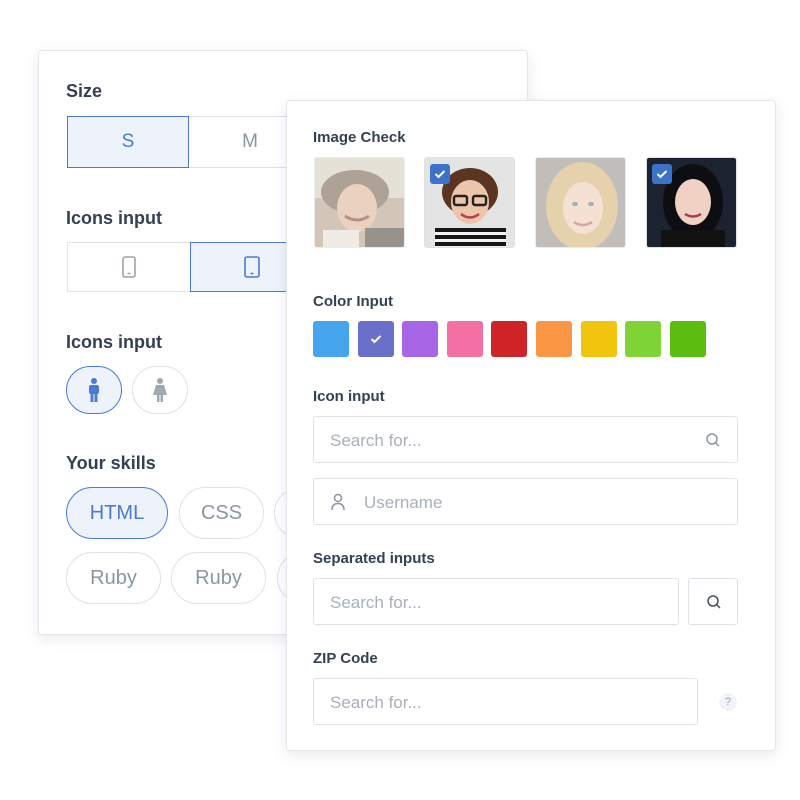 The image size is (800, 800). I want to click on user-icon, so click(338, 502).